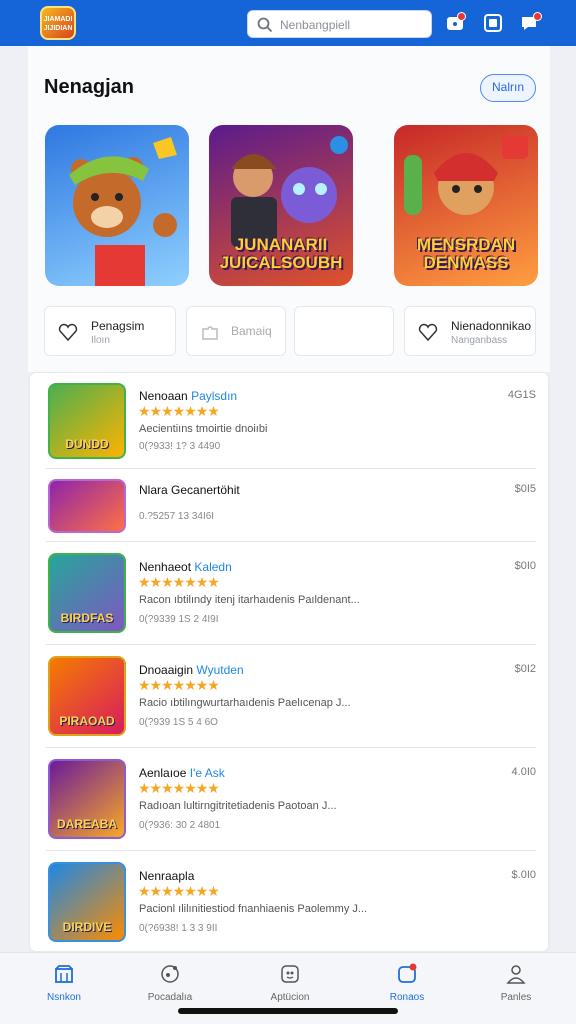 The image size is (576, 1024). I want to click on nav-label: Ronaos, so click(407, 997).